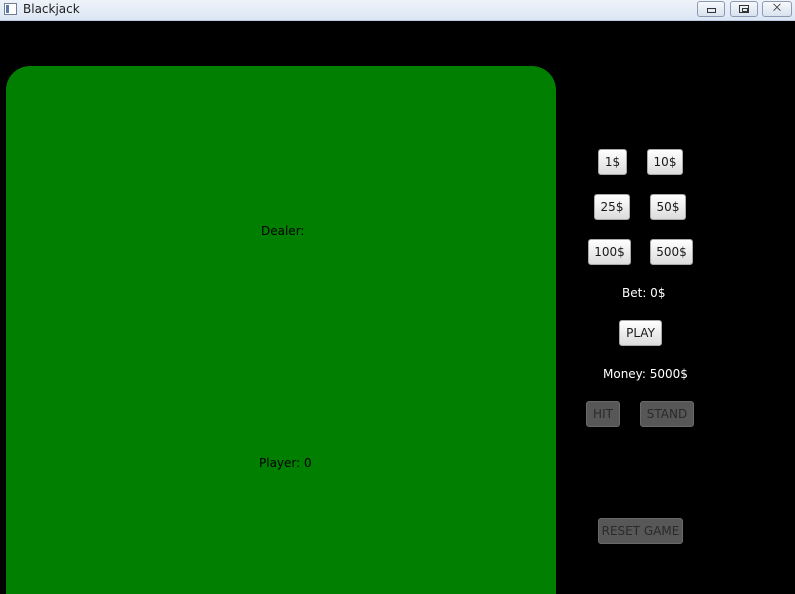 Image resolution: width=795 pixels, height=594 pixels. I want to click on minimize-button, so click(711, 9).